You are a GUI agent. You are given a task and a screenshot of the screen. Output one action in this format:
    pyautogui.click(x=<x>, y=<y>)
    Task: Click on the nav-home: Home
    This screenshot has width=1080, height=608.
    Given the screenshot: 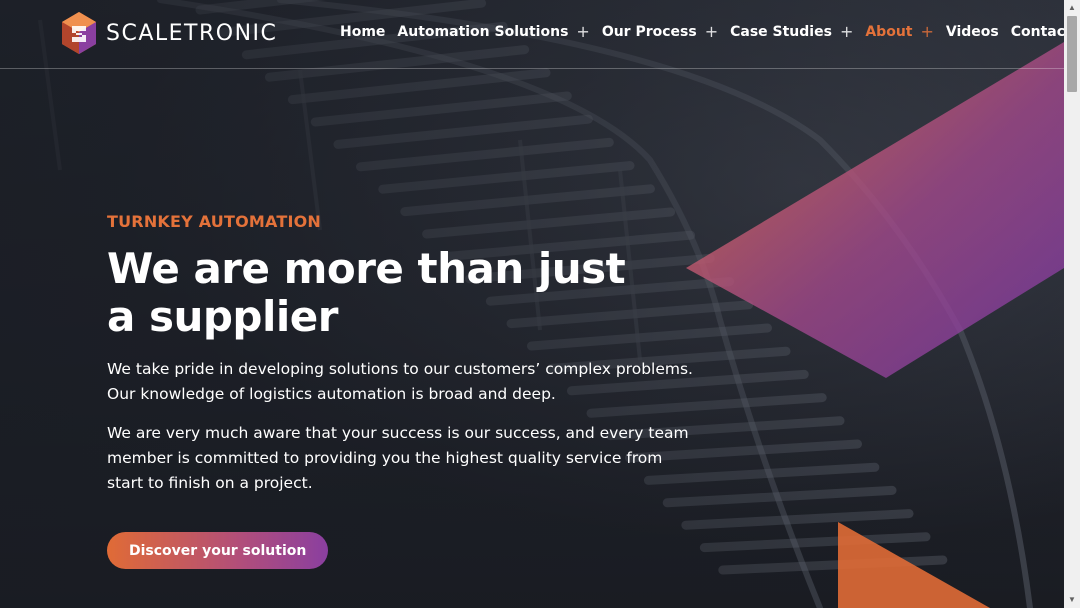 What is the action you would take?
    pyautogui.click(x=362, y=32)
    